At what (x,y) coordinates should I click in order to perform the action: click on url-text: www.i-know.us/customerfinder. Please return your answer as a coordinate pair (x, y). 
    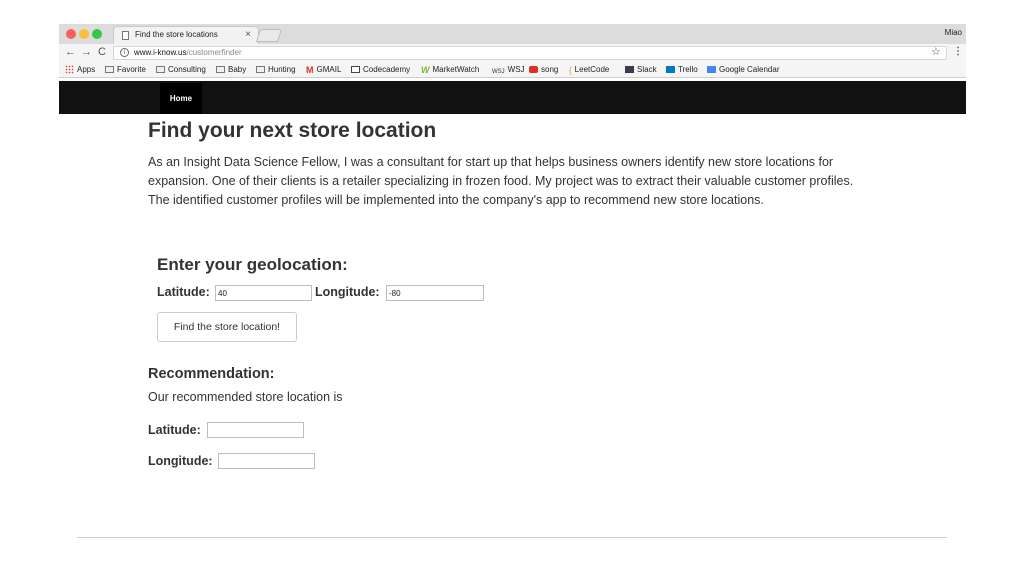
    Looking at the image, I should click on (188, 52).